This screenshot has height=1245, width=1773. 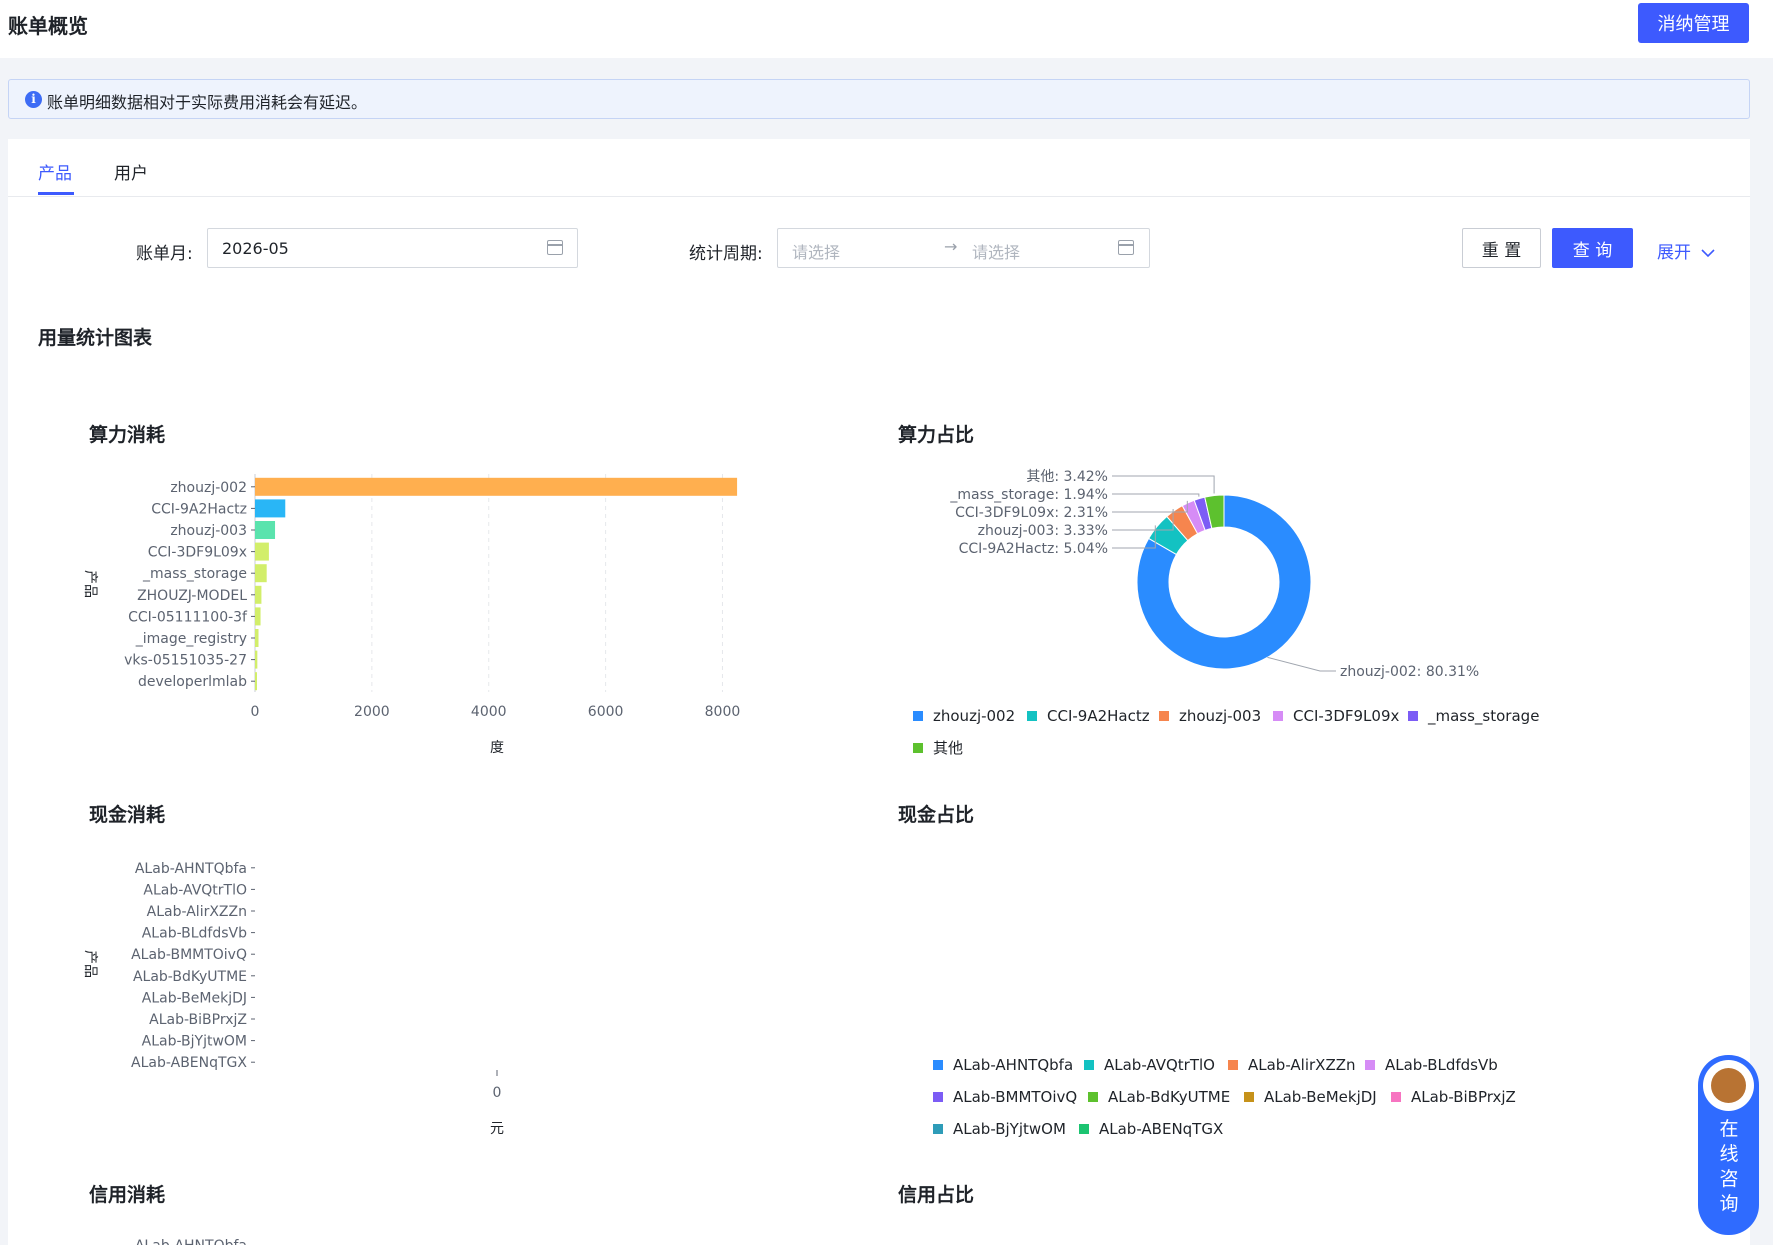 What do you see at coordinates (879, 196) in the screenshot?
I see `tab-divider` at bounding box center [879, 196].